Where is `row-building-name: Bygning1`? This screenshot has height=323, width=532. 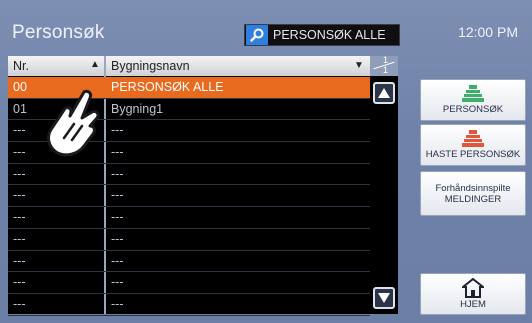 row-building-name: Bygning1 is located at coordinates (137, 108).